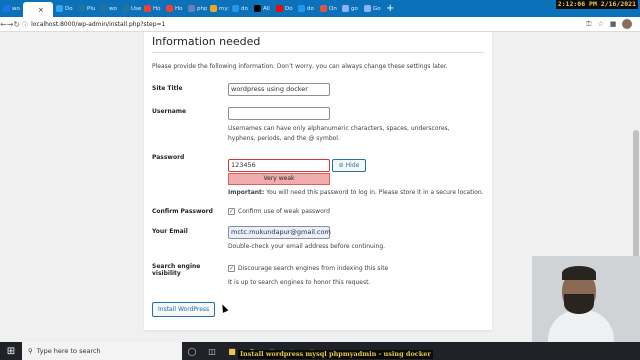 This screenshot has height=360, width=640. What do you see at coordinates (279, 113) in the screenshot?
I see `username-input` at bounding box center [279, 113].